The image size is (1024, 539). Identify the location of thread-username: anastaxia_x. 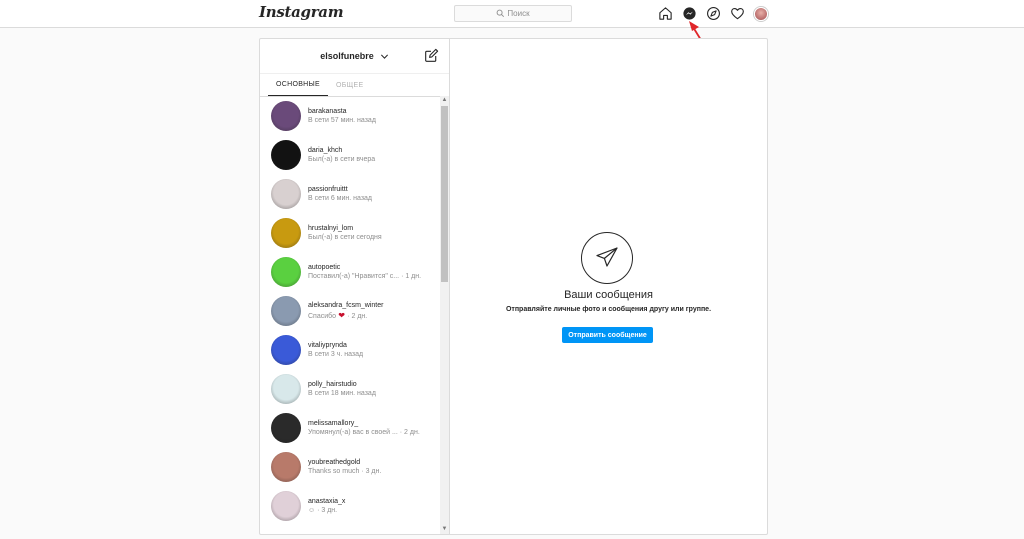
(327, 501).